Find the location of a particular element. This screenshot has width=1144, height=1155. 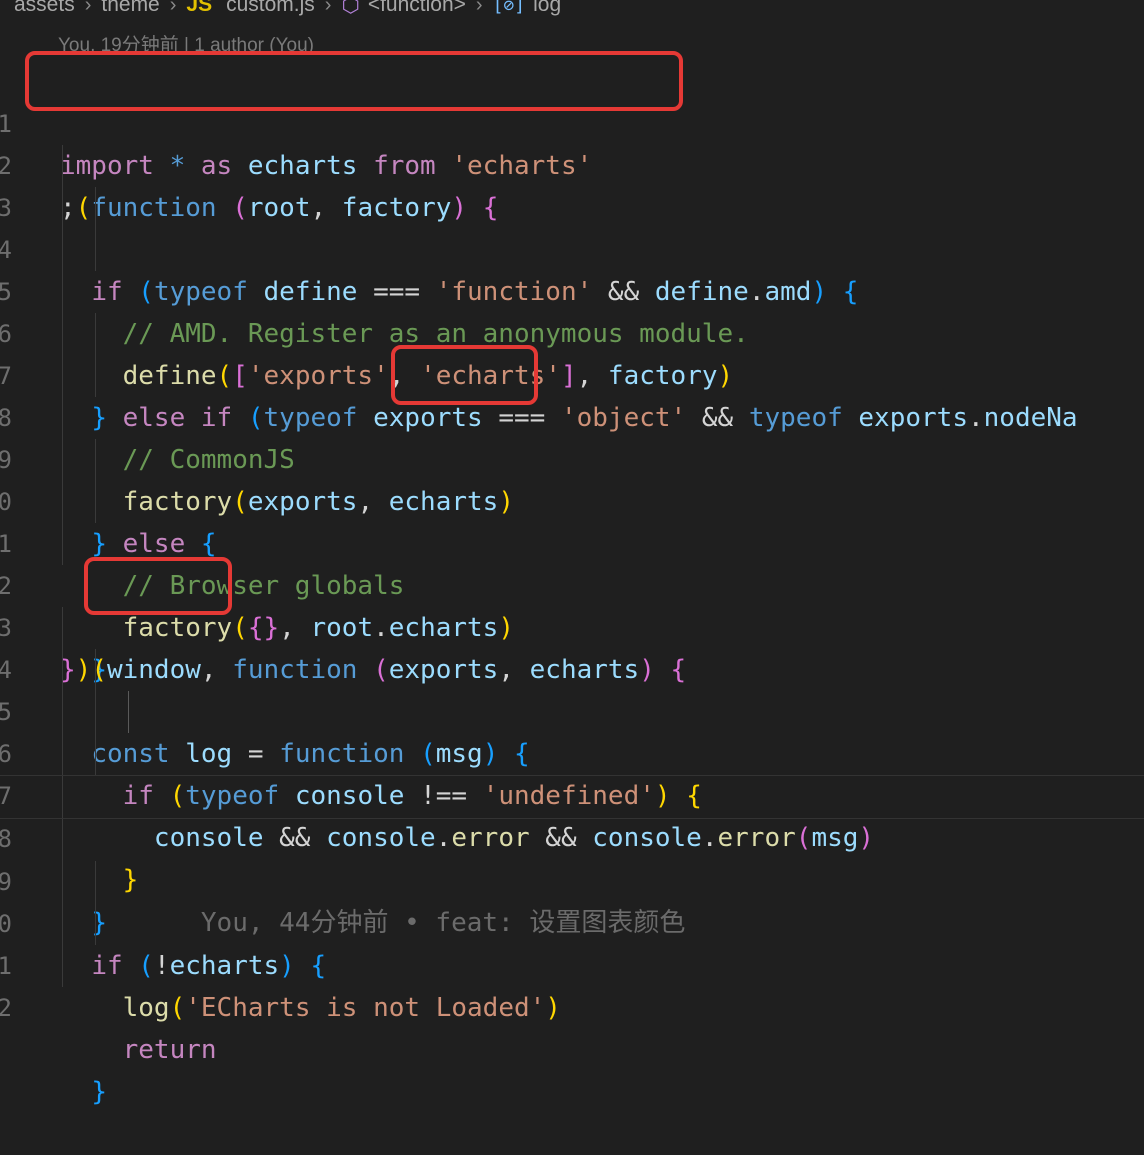

breadcrumb-folder-theme: theme is located at coordinates (130, 8).